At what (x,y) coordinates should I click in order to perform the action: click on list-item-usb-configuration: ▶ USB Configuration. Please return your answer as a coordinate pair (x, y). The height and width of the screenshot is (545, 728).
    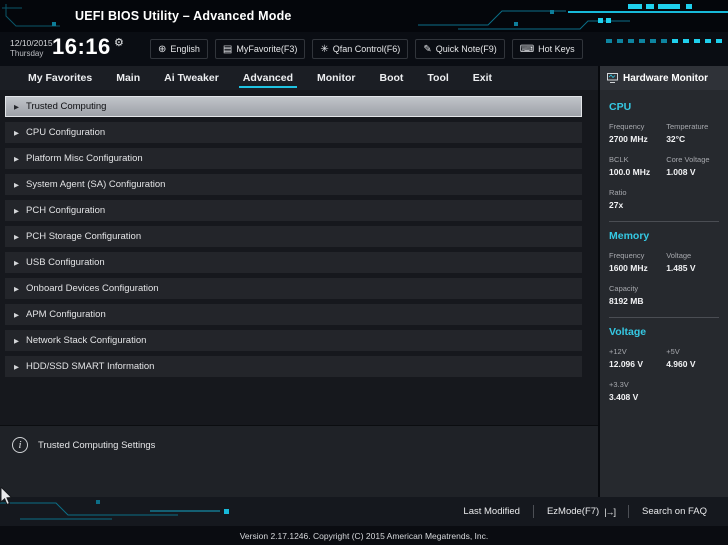
    Looking at the image, I should click on (293, 262).